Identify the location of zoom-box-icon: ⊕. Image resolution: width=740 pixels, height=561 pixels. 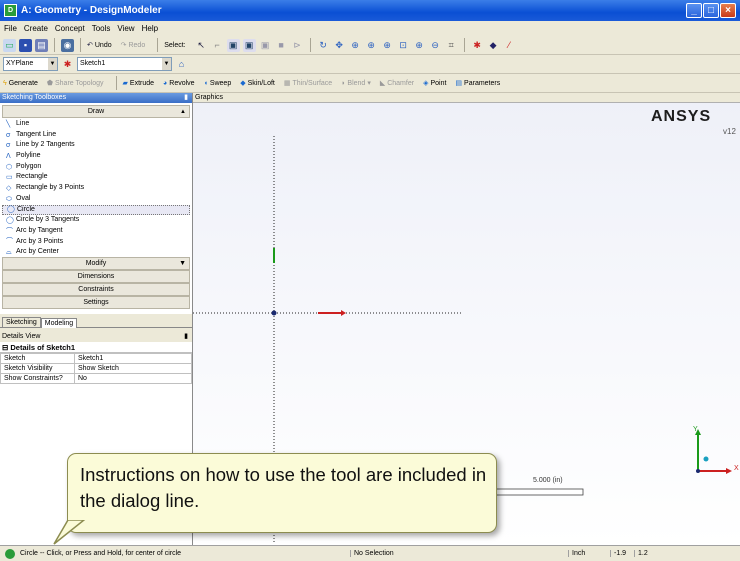
(371, 45).